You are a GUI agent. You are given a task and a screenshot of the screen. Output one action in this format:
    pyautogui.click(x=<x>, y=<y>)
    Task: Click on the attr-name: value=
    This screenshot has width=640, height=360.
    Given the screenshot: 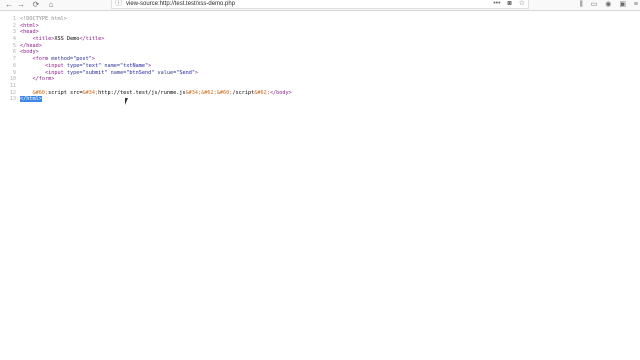 What is the action you would take?
    pyautogui.click(x=165, y=72)
    